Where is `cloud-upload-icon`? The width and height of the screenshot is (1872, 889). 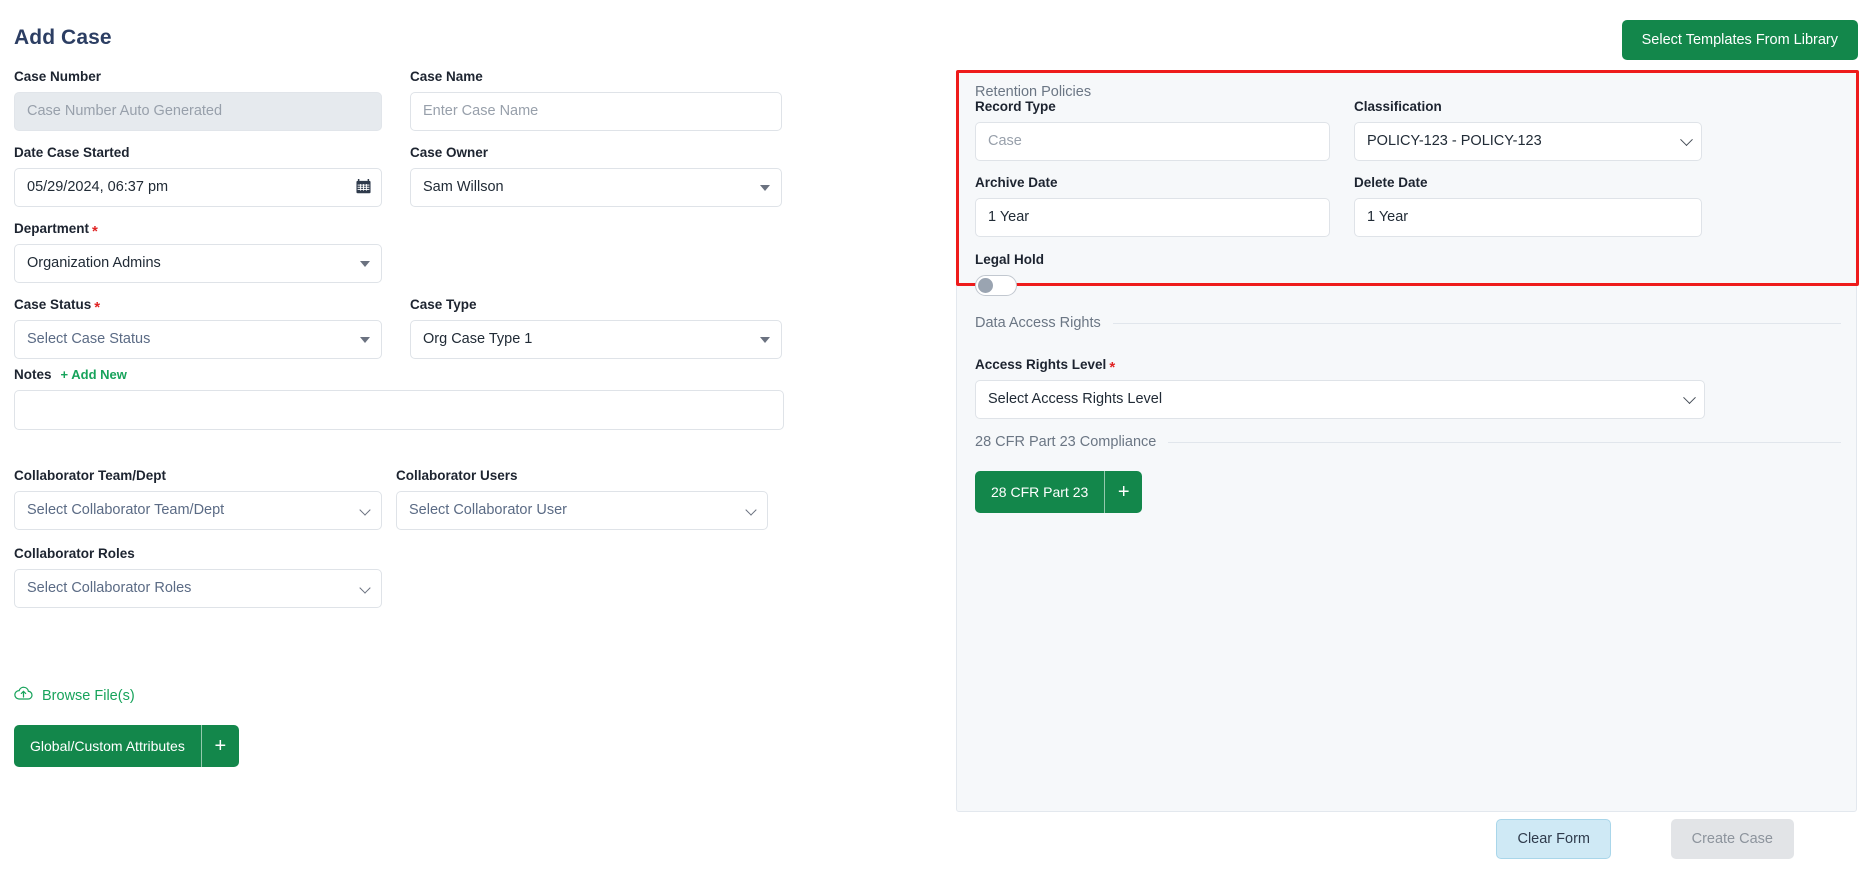 cloud-upload-icon is located at coordinates (28, 695).